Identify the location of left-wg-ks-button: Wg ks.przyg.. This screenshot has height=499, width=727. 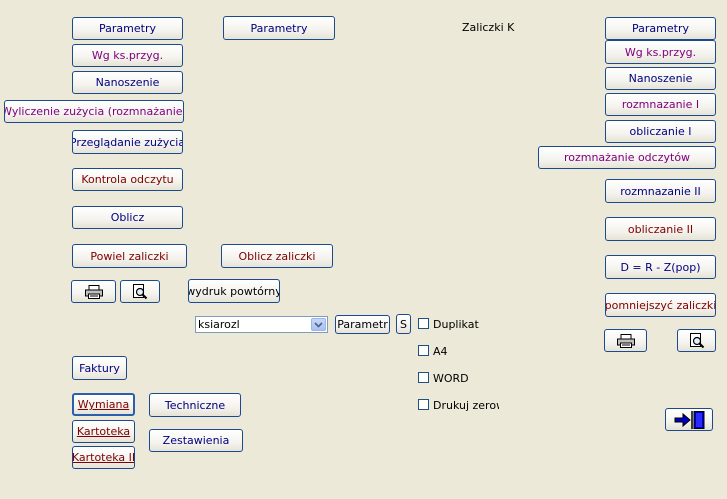
(127, 55).